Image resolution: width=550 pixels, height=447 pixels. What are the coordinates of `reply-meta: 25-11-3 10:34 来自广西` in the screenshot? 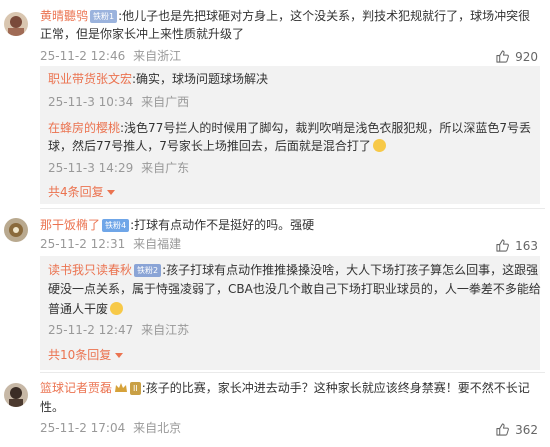 It's located at (118, 102).